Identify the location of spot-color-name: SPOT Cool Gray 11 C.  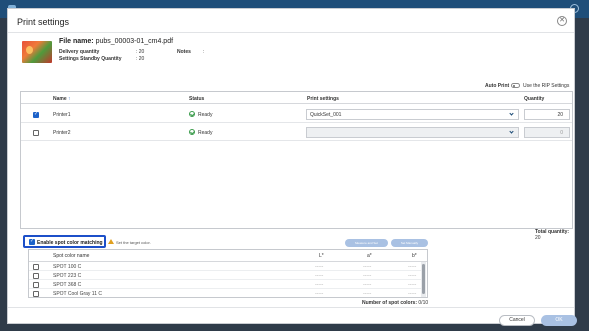
(77, 294).